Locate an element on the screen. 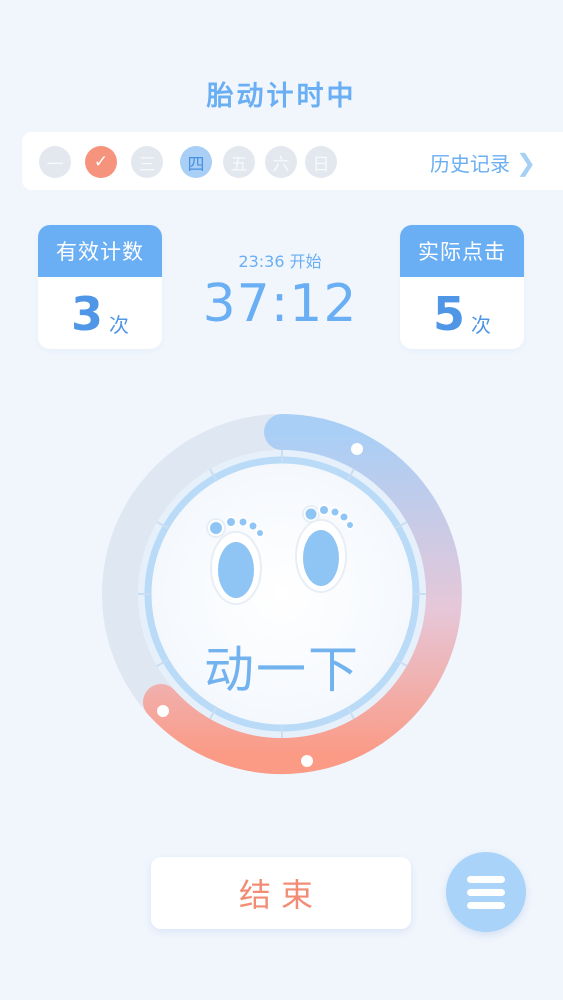  valid-count-unit: 次 is located at coordinates (119, 325).